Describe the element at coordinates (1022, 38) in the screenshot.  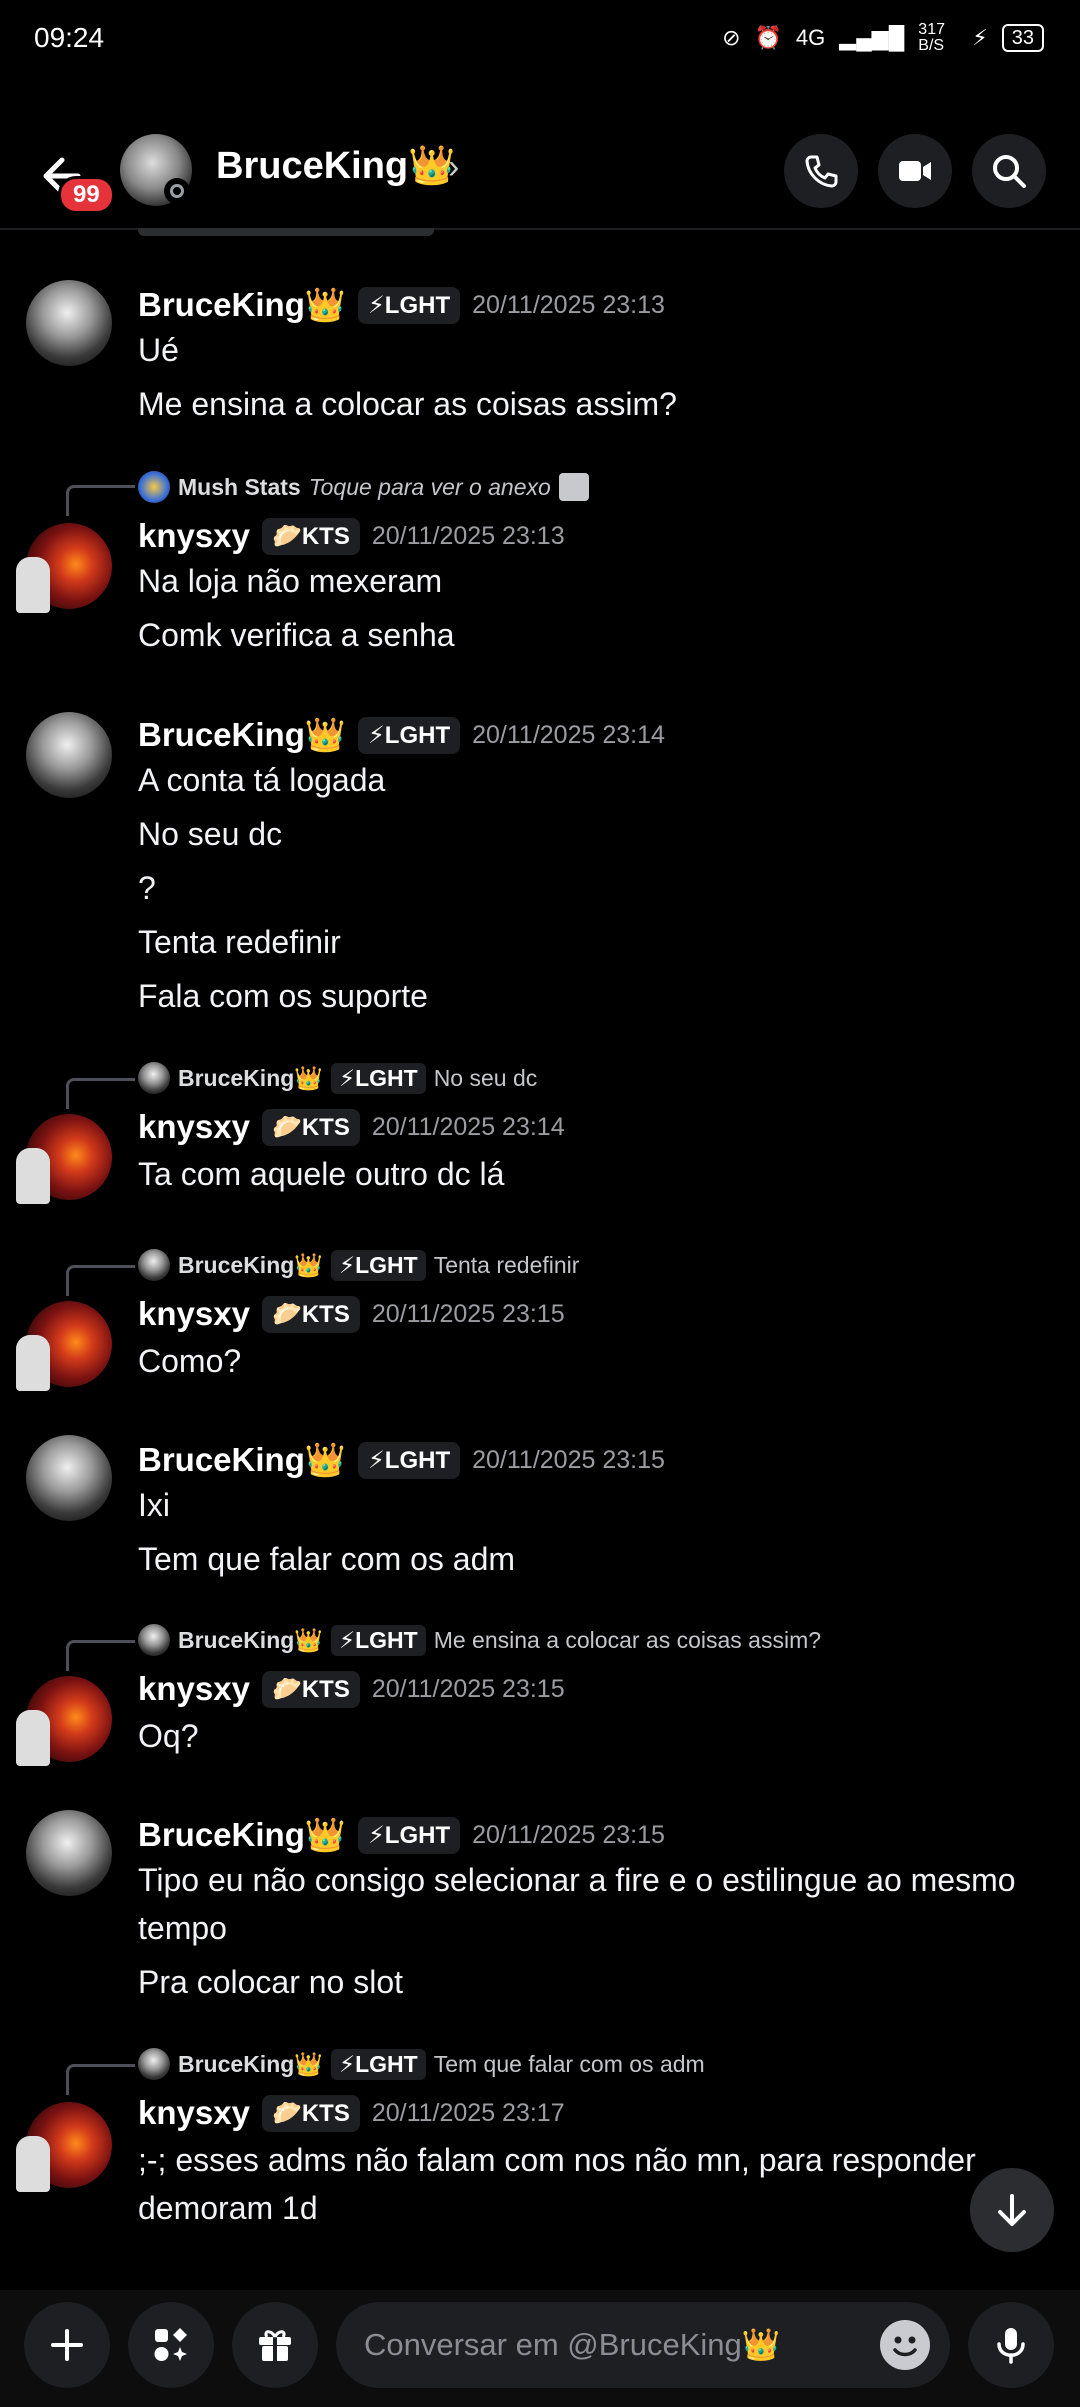
I see `battery-indicator: 33` at that location.